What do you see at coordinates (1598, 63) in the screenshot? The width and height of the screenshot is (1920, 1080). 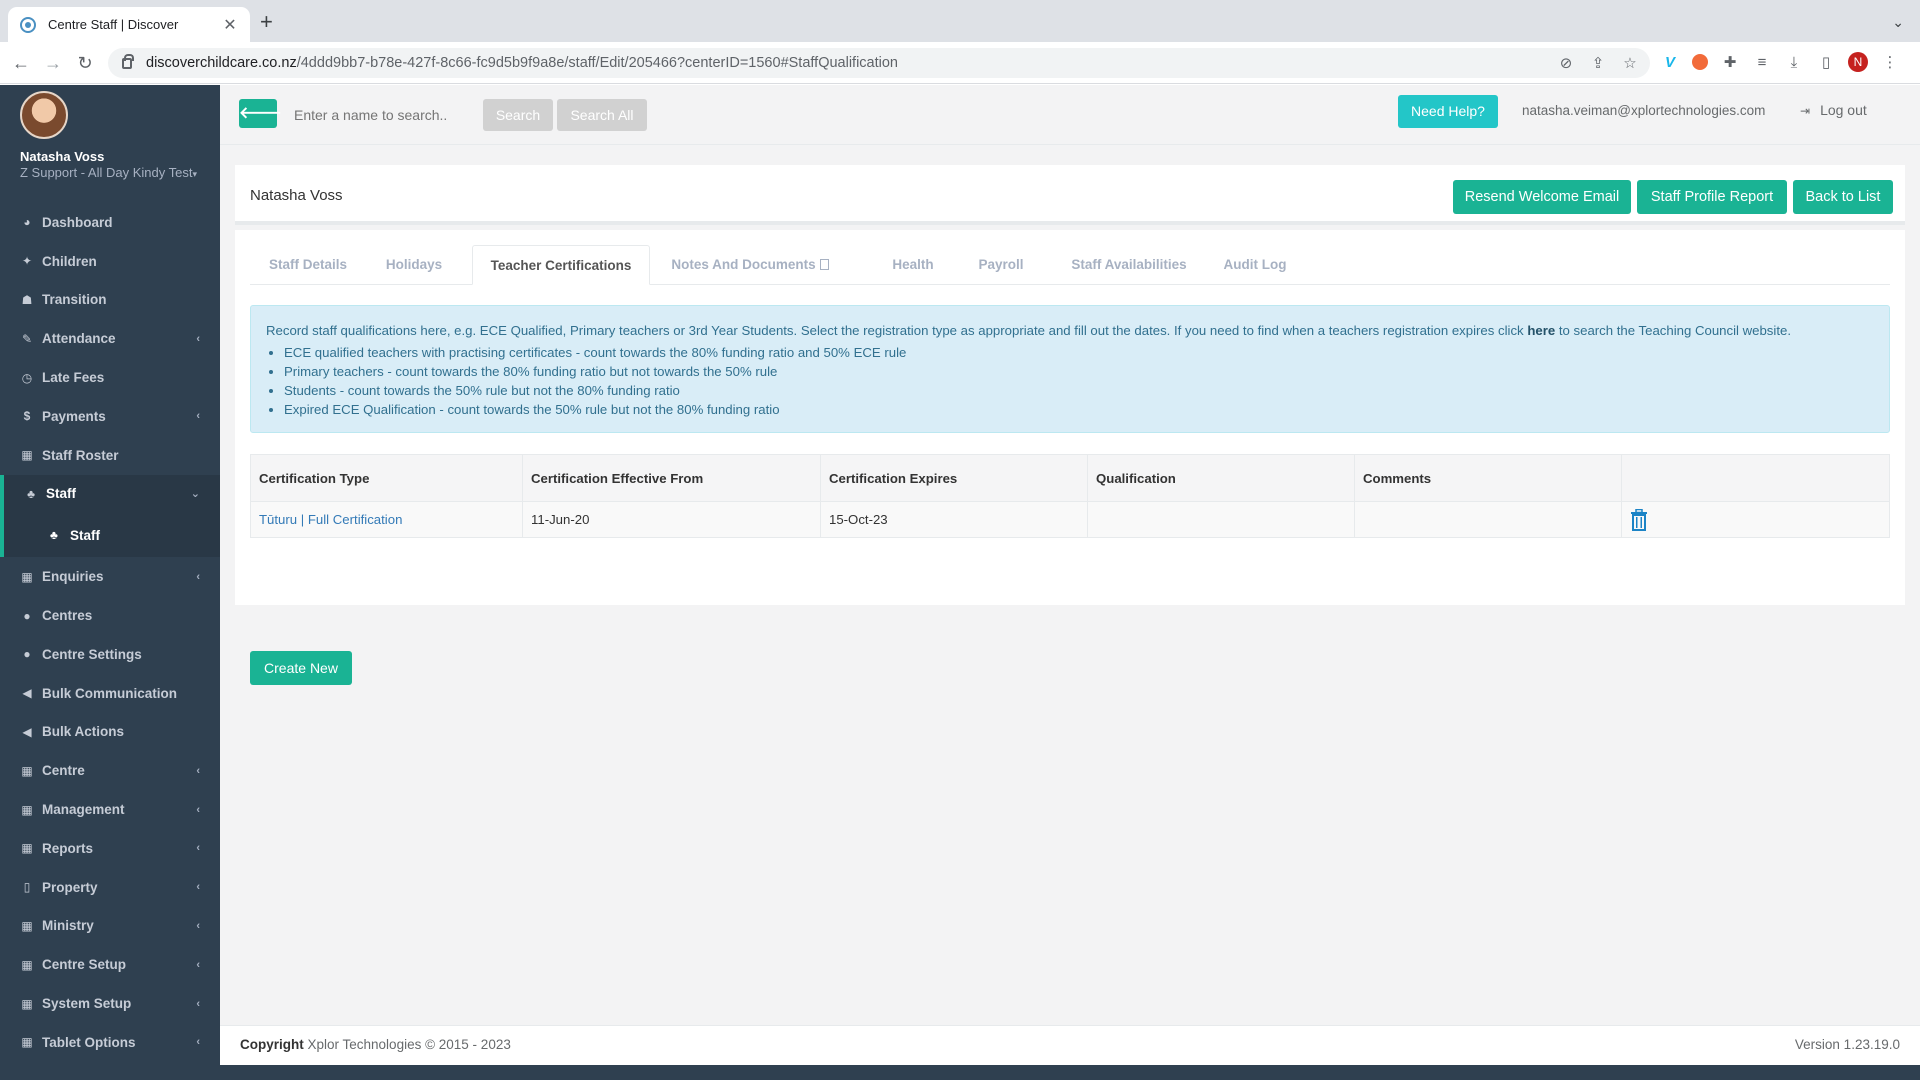 I see `share-icon: ⇪` at bounding box center [1598, 63].